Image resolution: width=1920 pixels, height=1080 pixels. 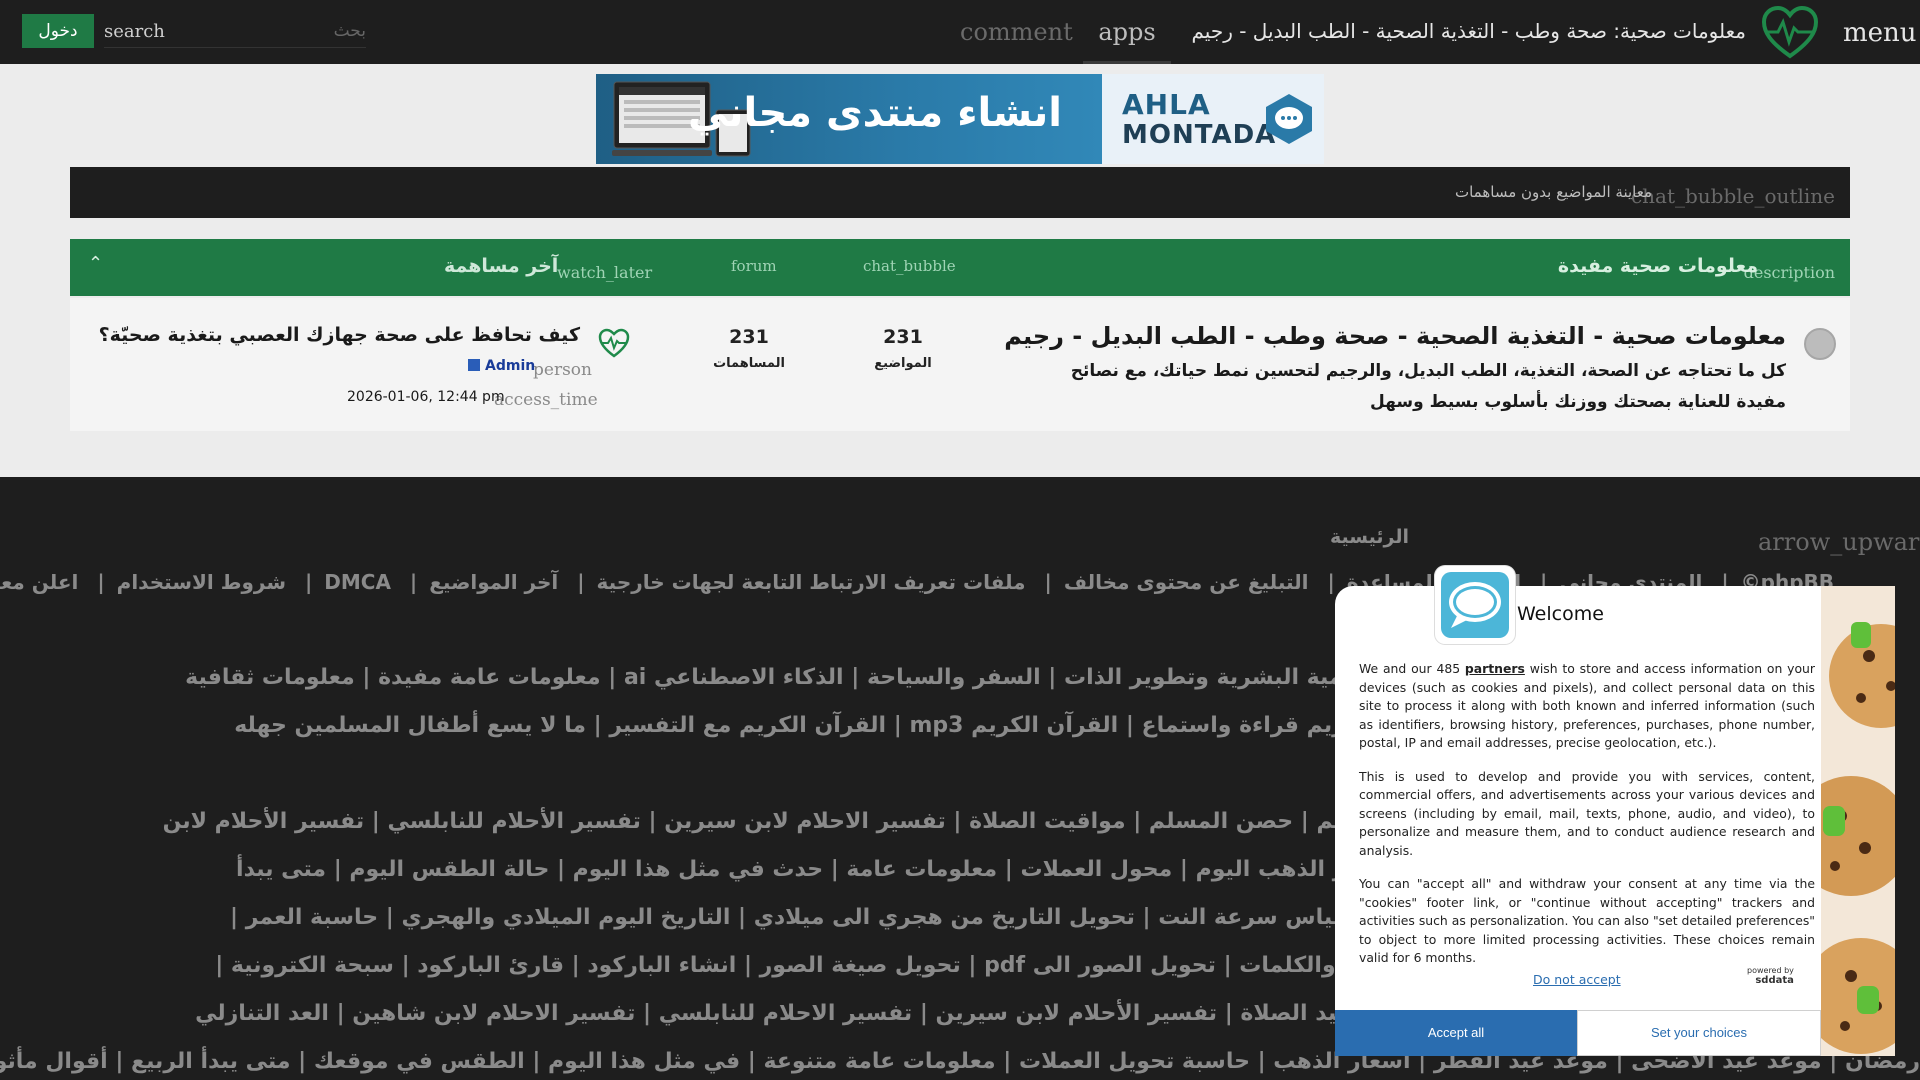 What do you see at coordinates (1577, 979) in the screenshot?
I see `do-not-accept-link: Do not accept` at bounding box center [1577, 979].